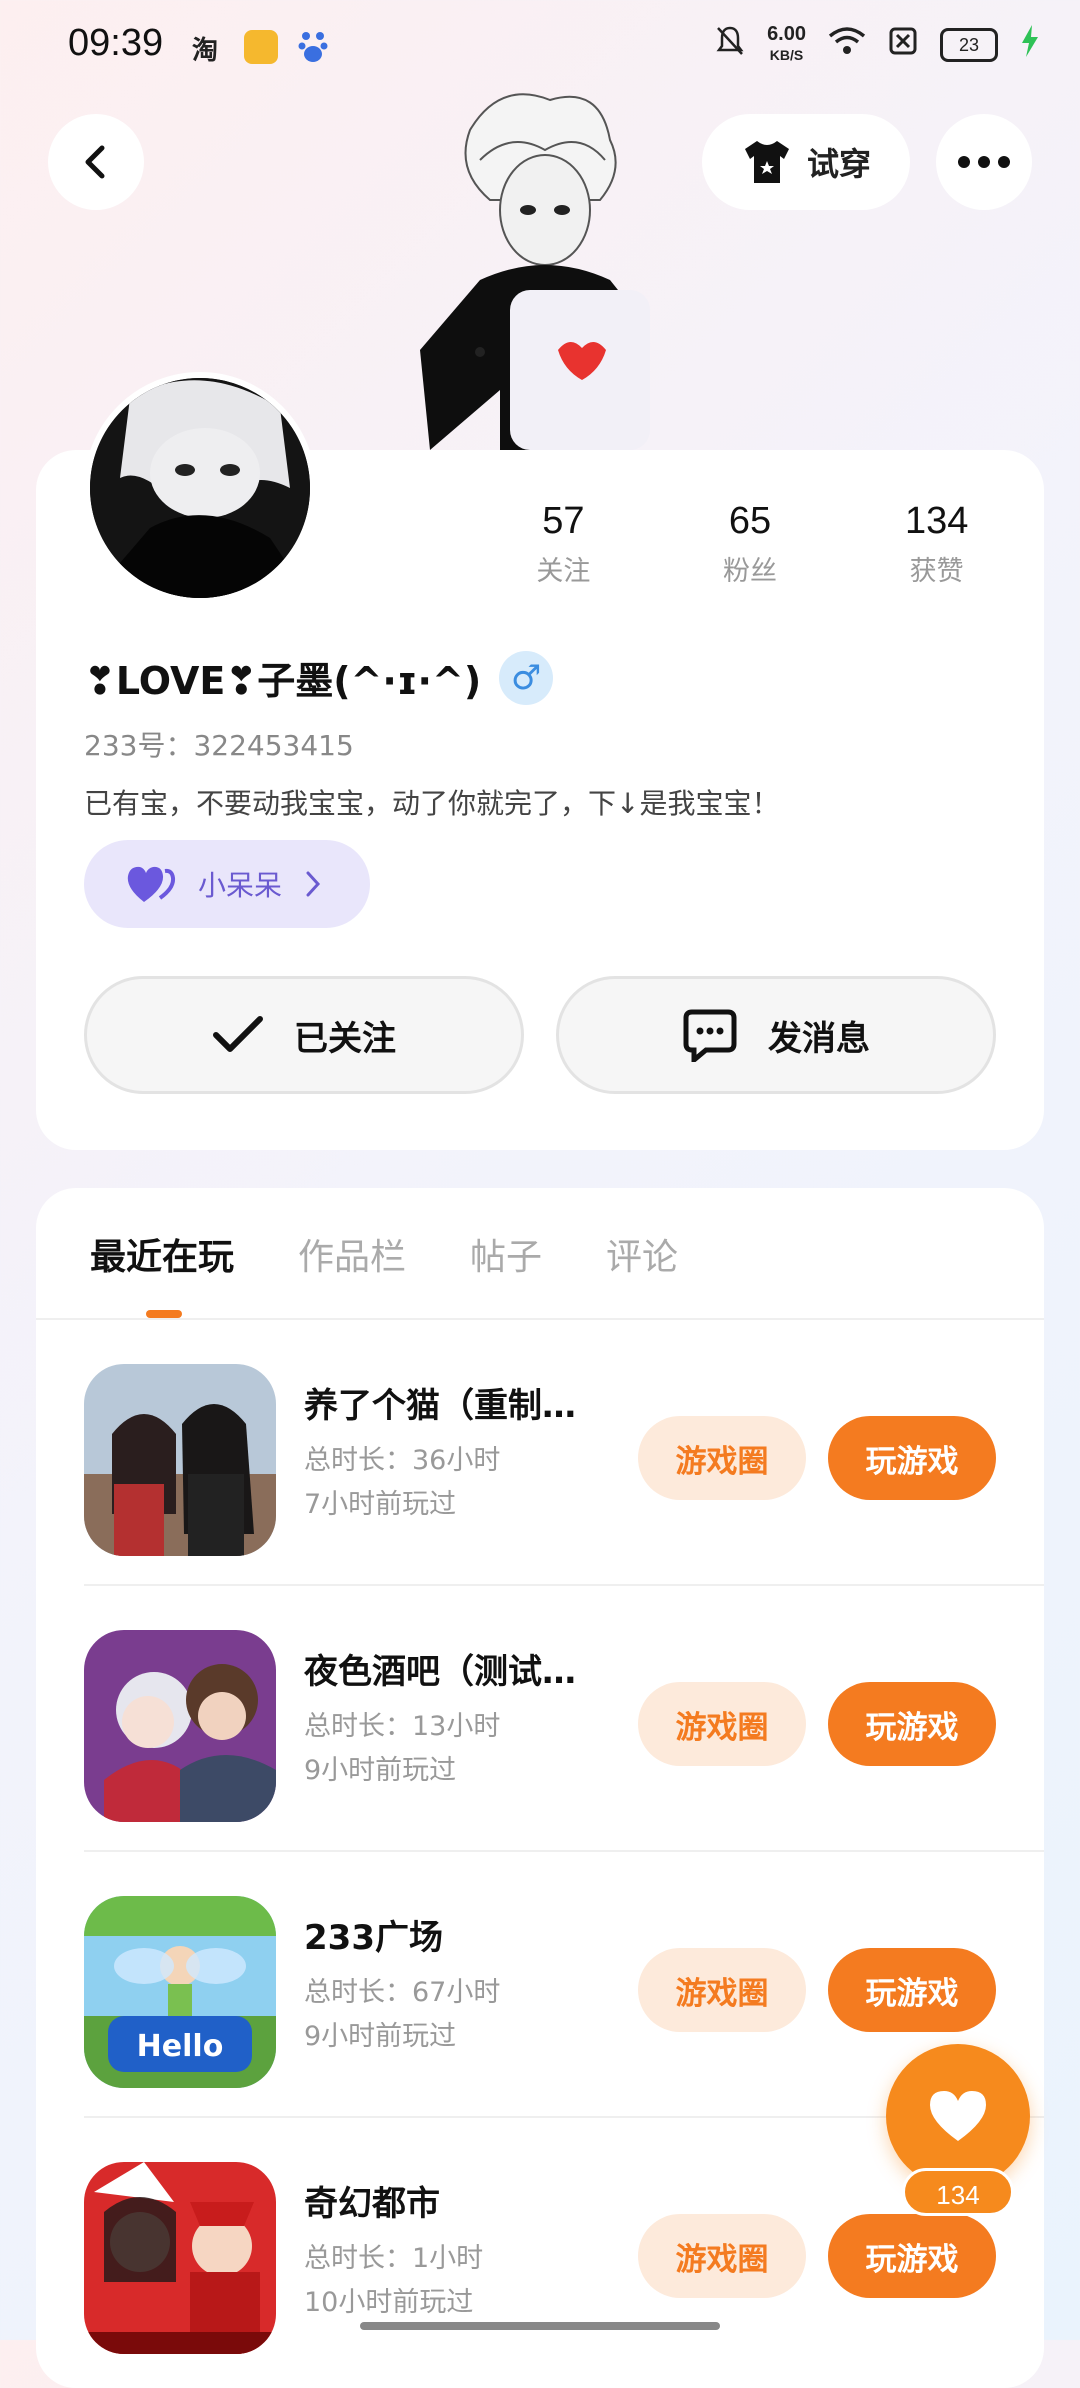 The image size is (1080, 2388). Describe the element at coordinates (313, 884) in the screenshot. I see `chevron-right-icon` at that location.